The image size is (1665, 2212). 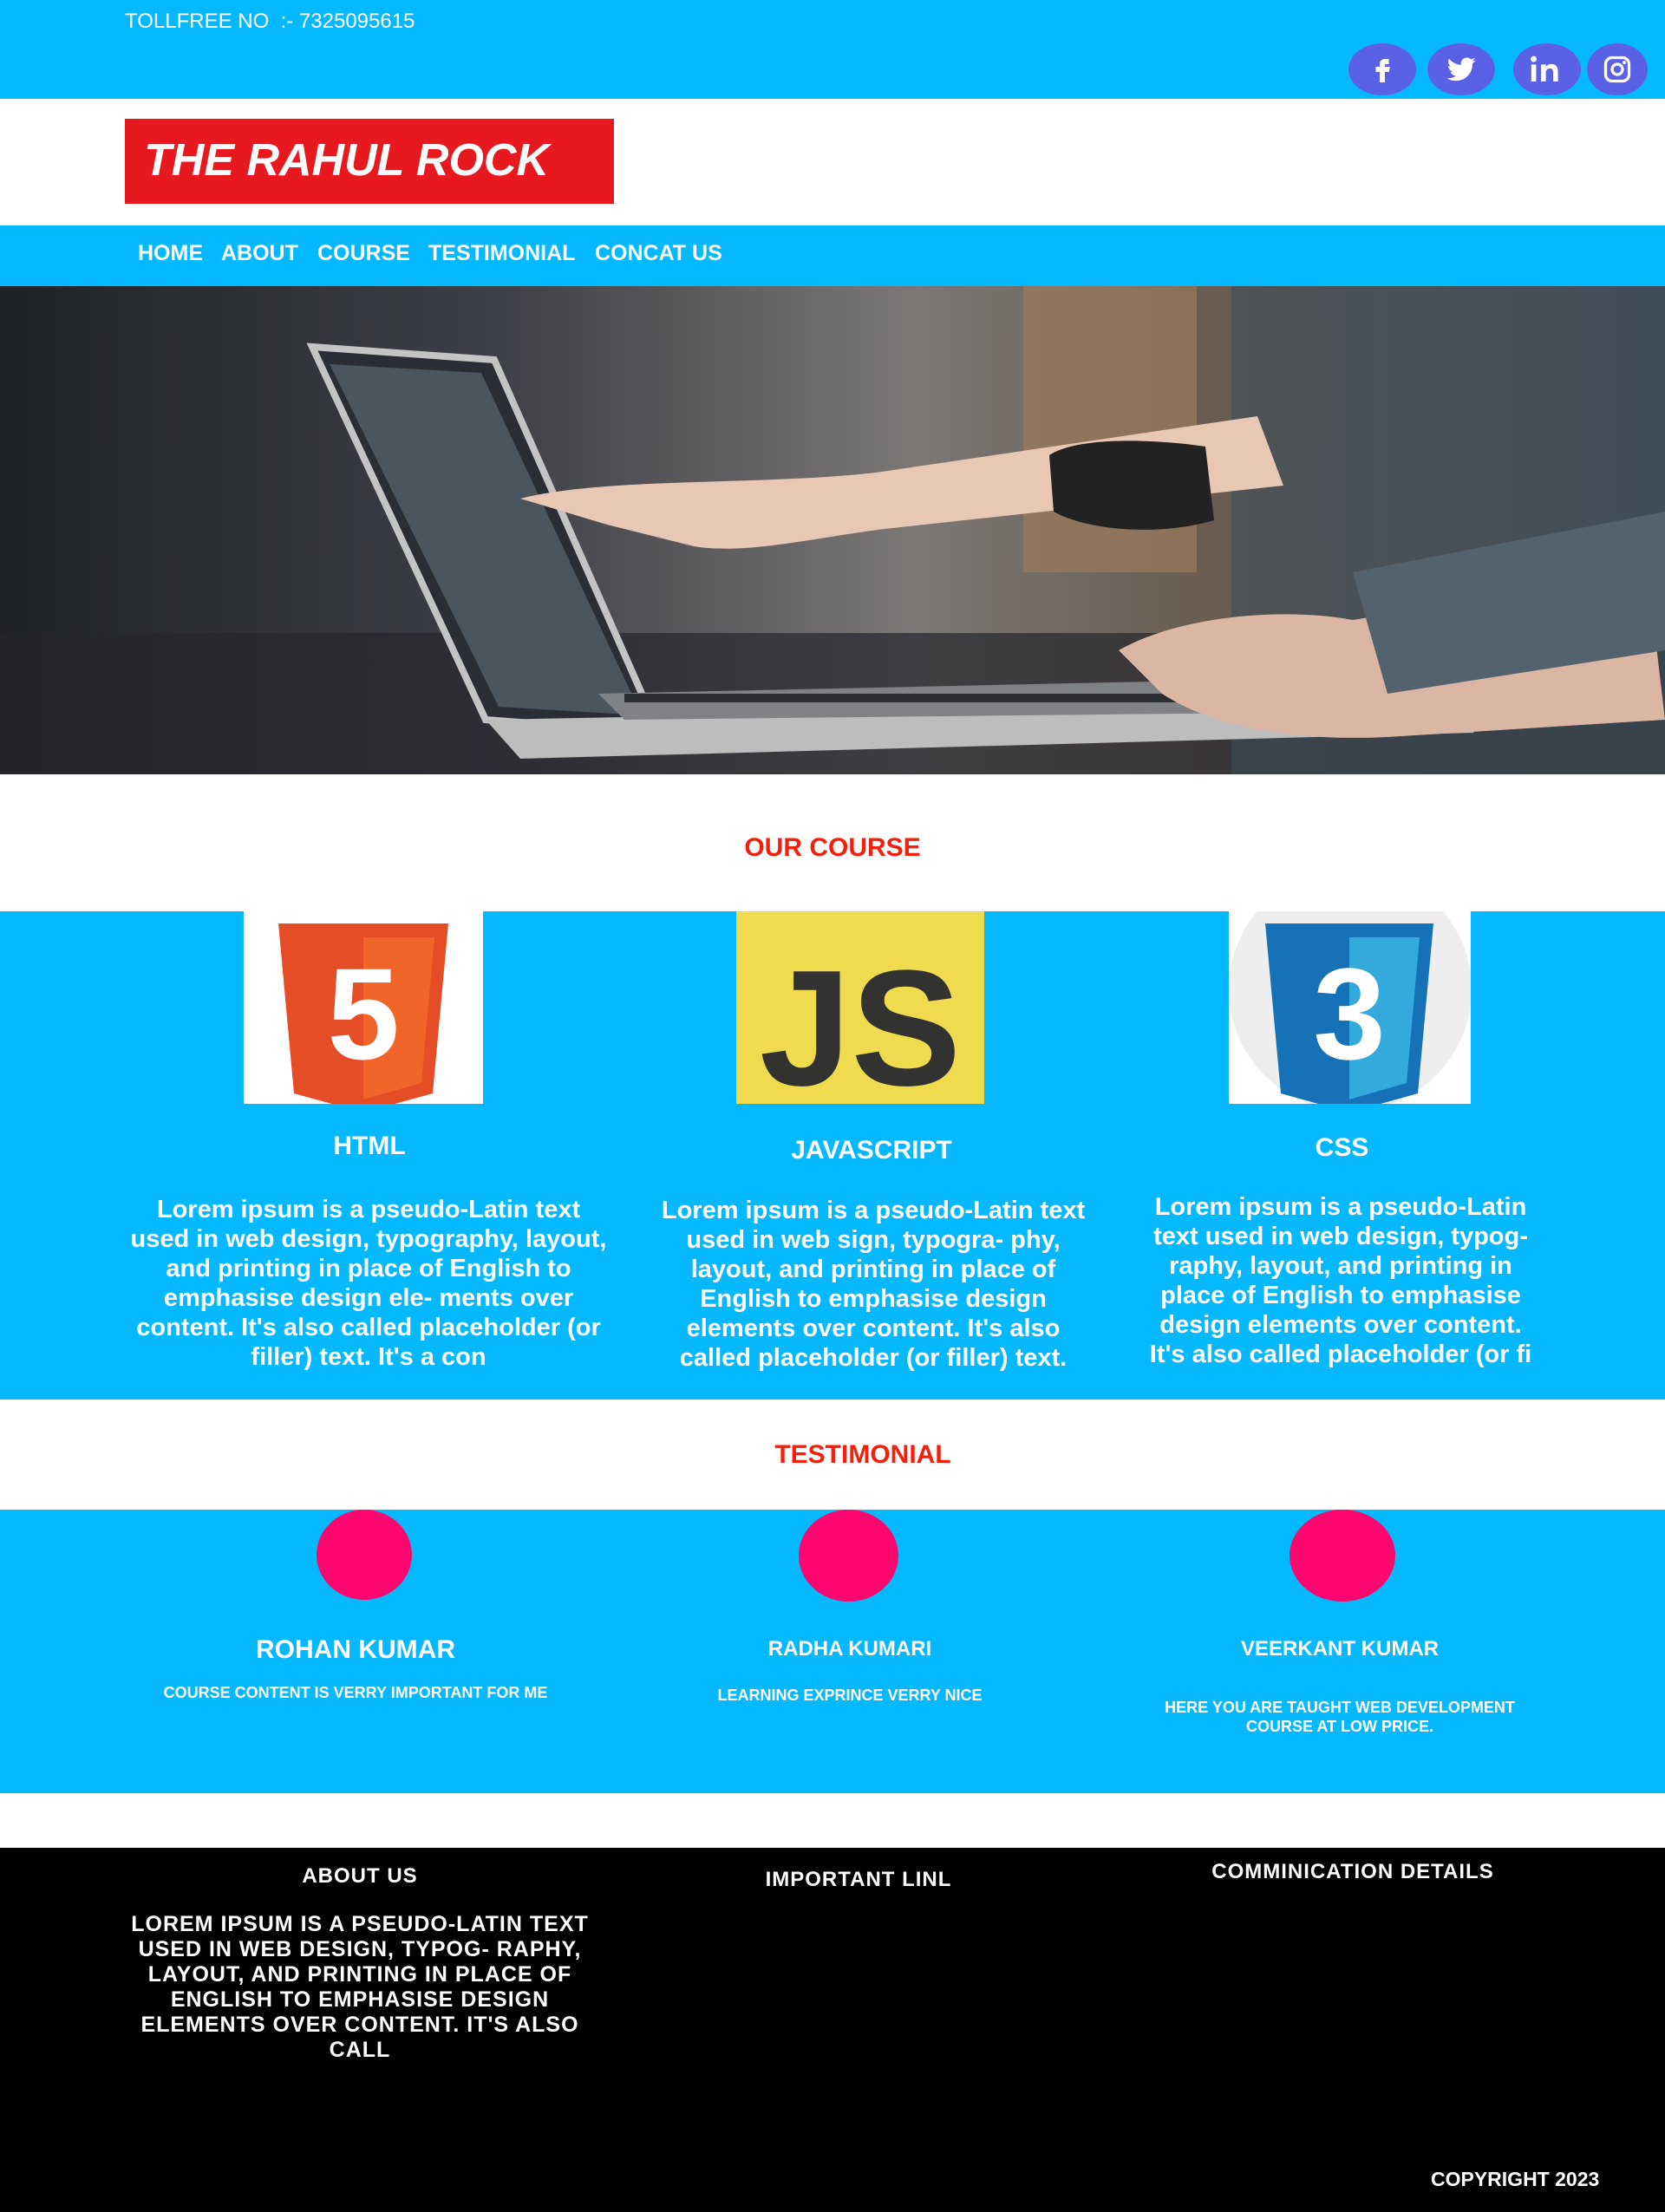 What do you see at coordinates (355, 1692) in the screenshot?
I see `testimonial-quote: COURSE CONTENT IS VERRY IMPORTANT FOR ME` at bounding box center [355, 1692].